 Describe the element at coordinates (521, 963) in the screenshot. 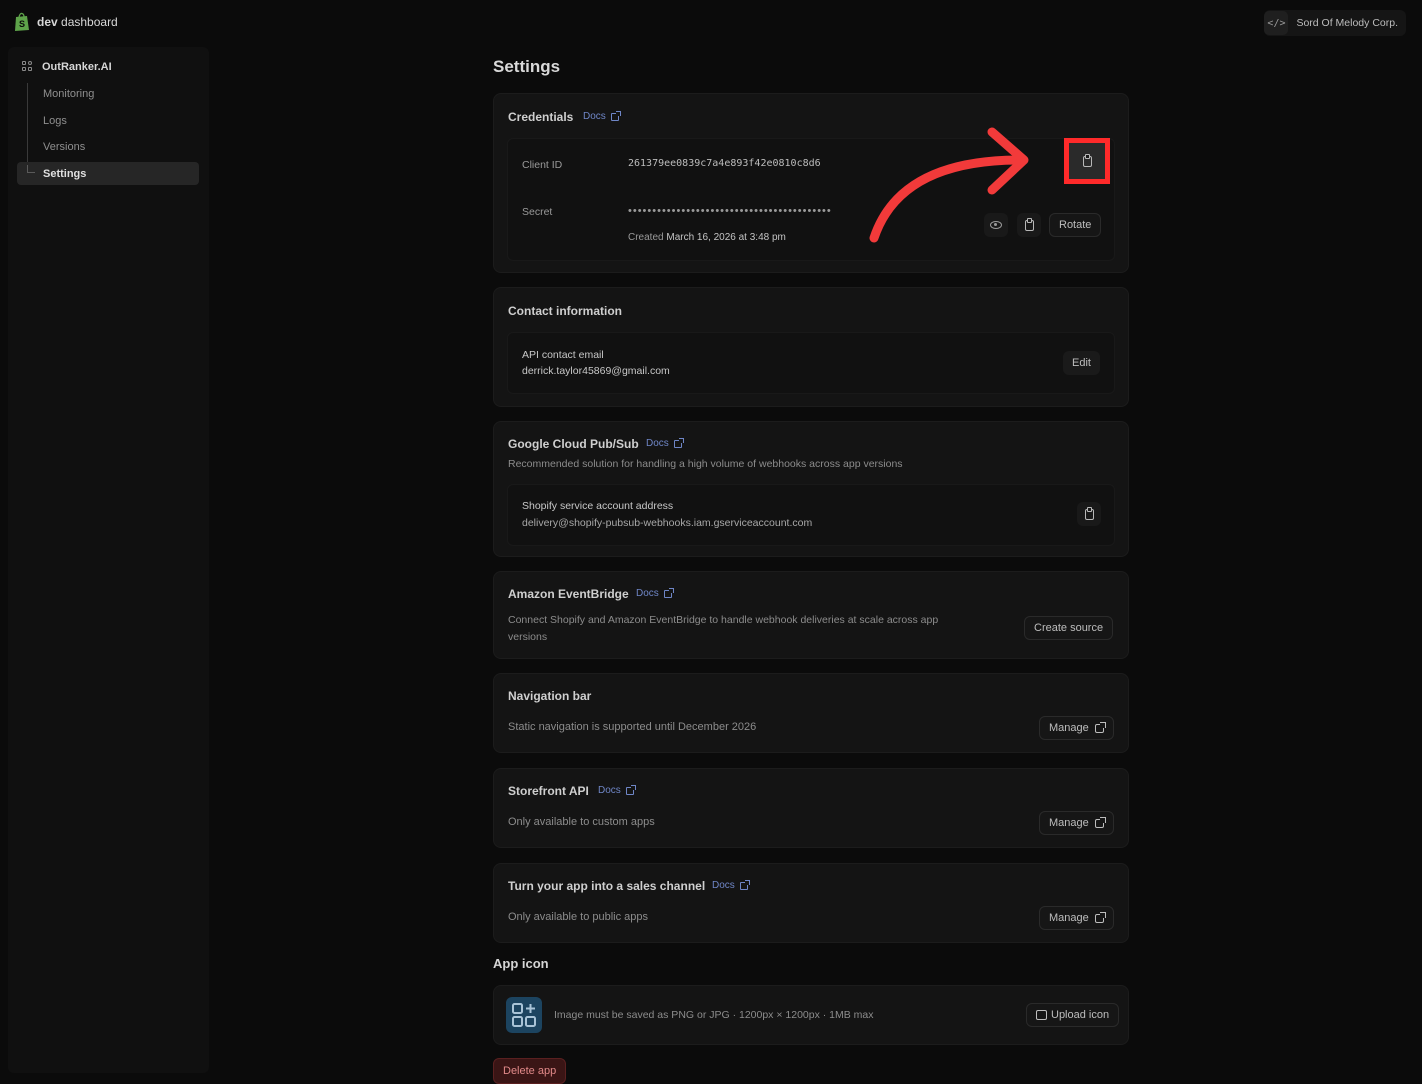

I see `app-icon-title: App icon` at that location.